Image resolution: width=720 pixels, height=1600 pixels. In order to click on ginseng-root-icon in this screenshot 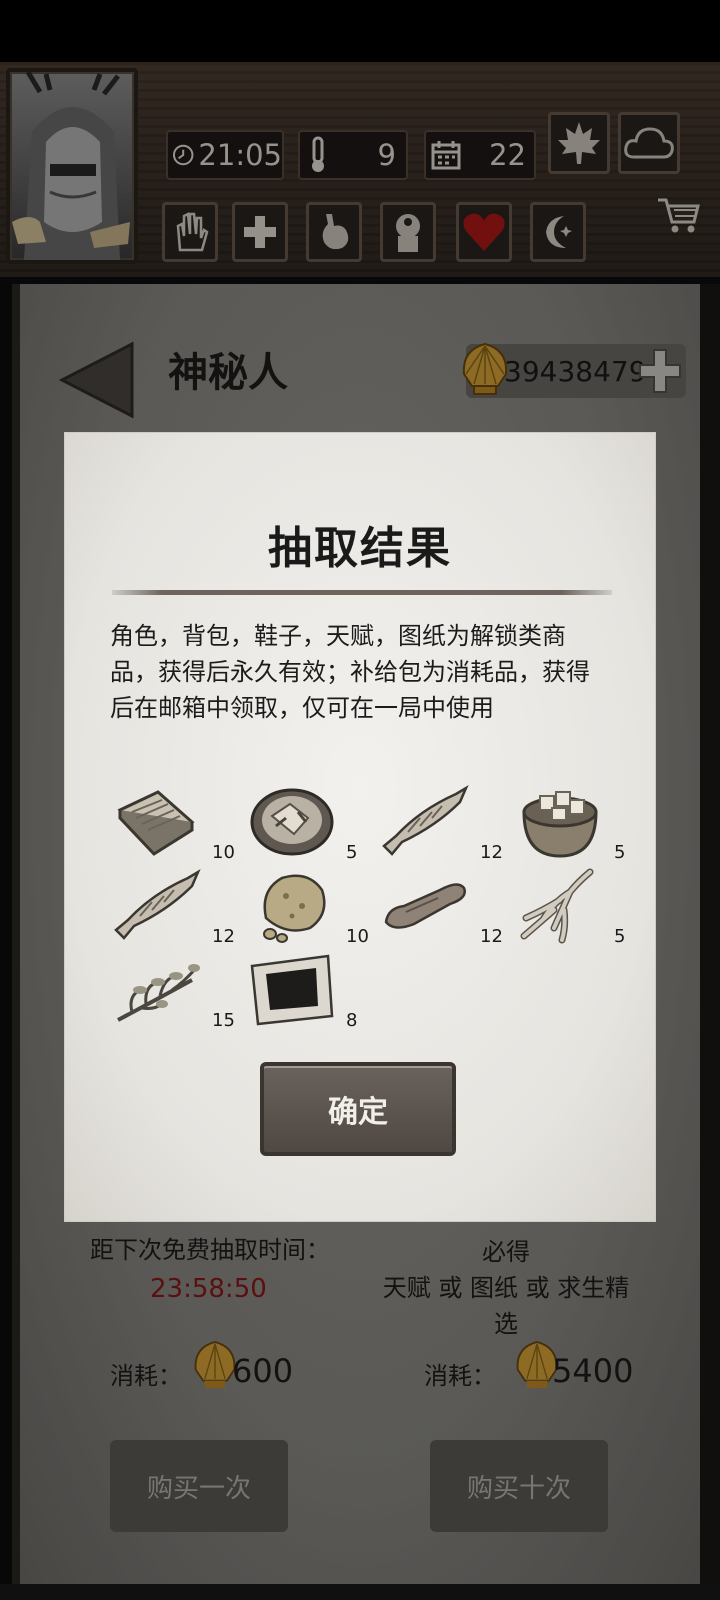, I will do `click(557, 906)`.